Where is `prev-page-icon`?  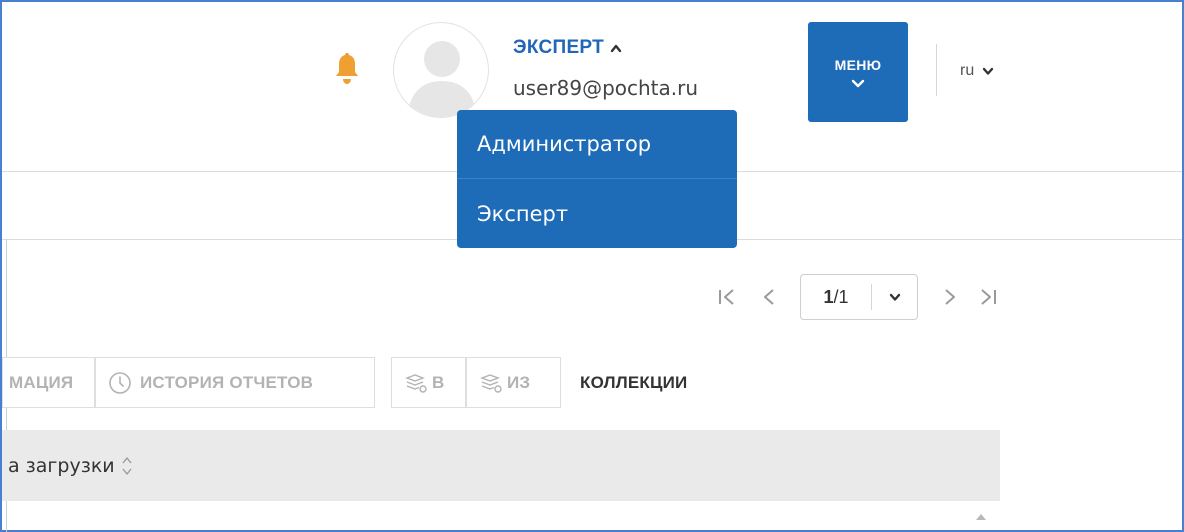
prev-page-icon is located at coordinates (769, 297).